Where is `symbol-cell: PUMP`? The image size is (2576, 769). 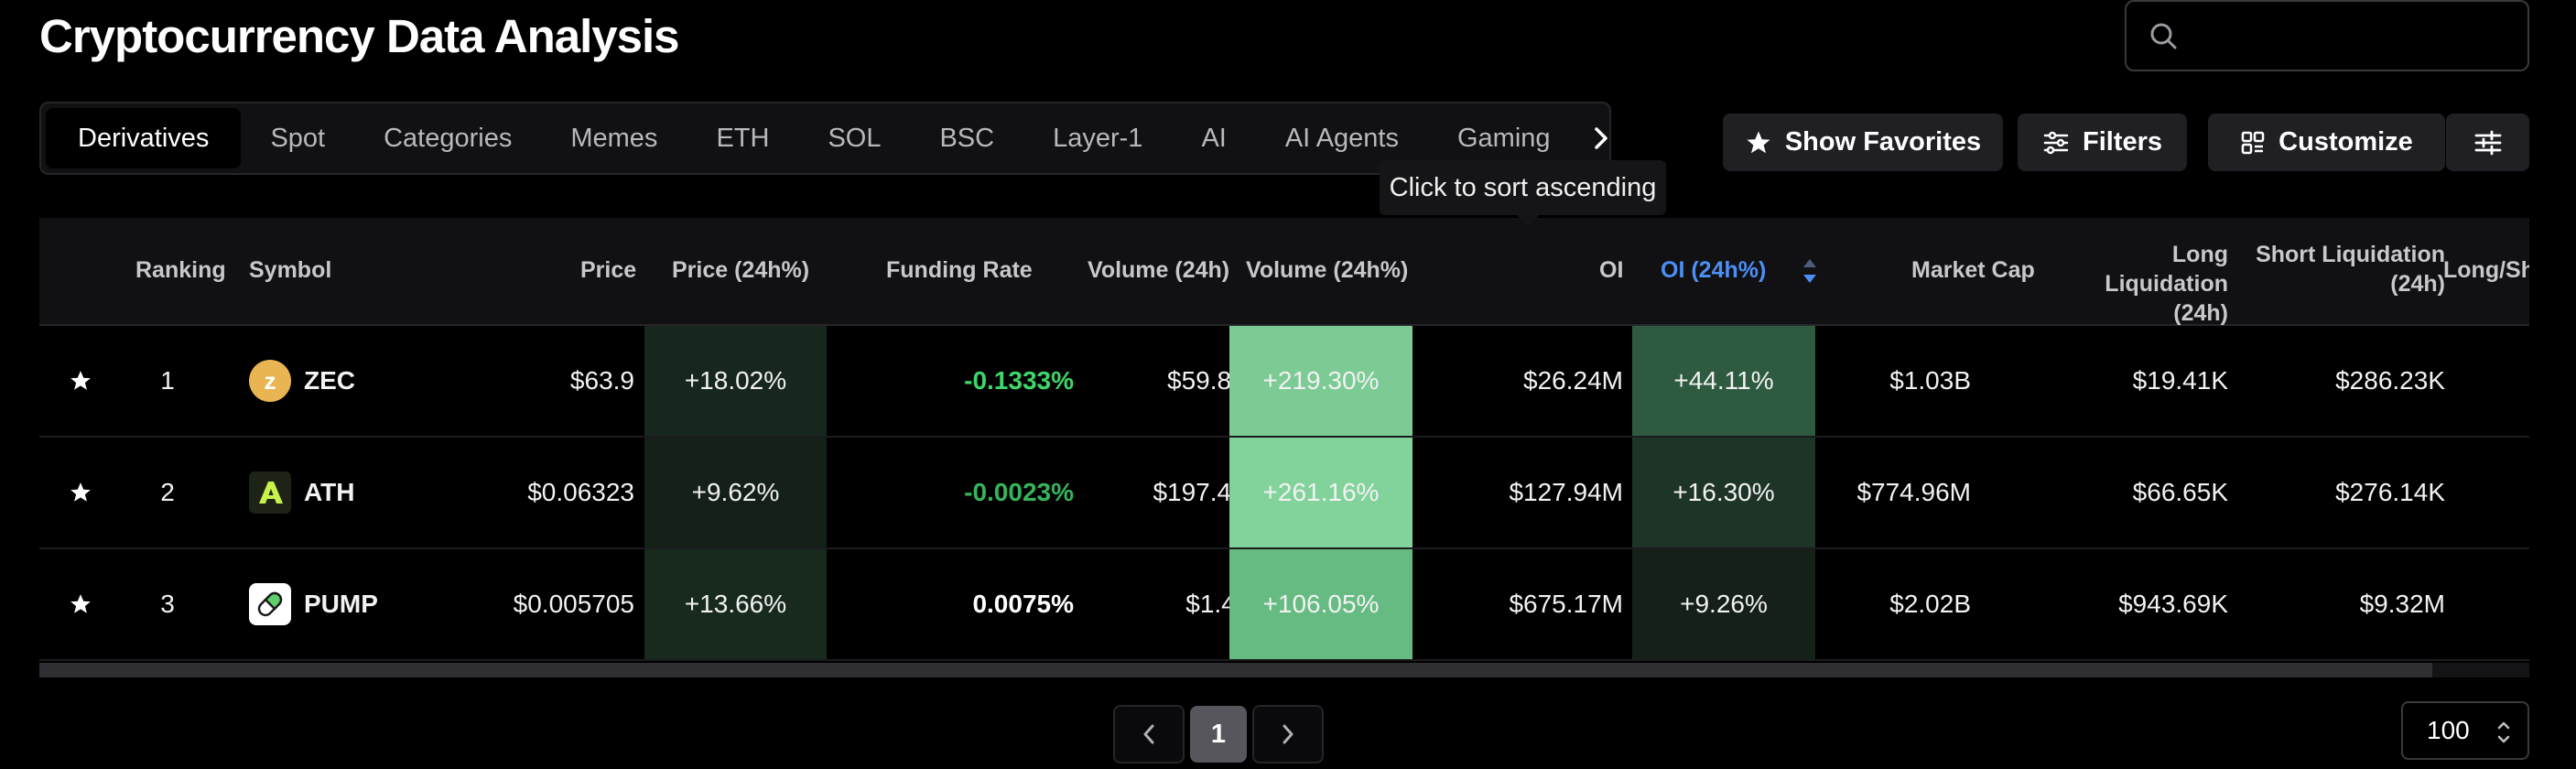
symbol-cell: PUMP is located at coordinates (341, 604).